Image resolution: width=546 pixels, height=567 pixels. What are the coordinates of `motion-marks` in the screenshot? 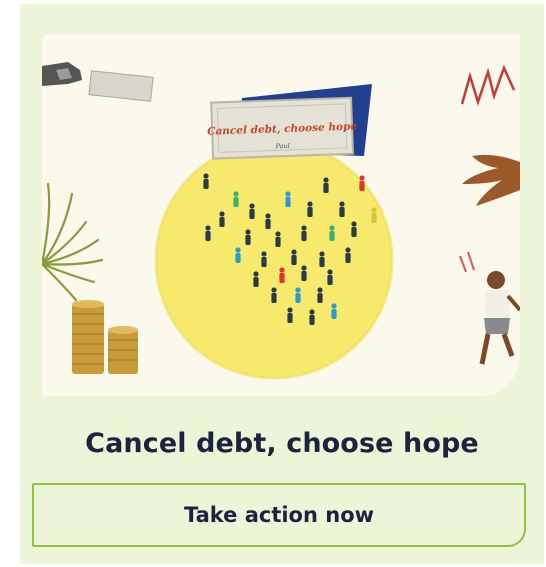 It's located at (467, 262).